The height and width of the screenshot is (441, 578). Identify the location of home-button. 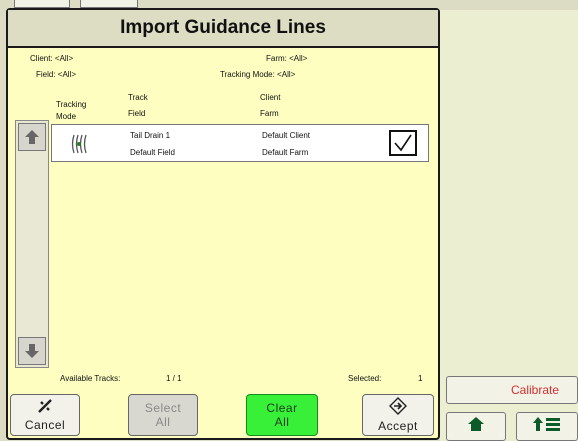
(476, 426).